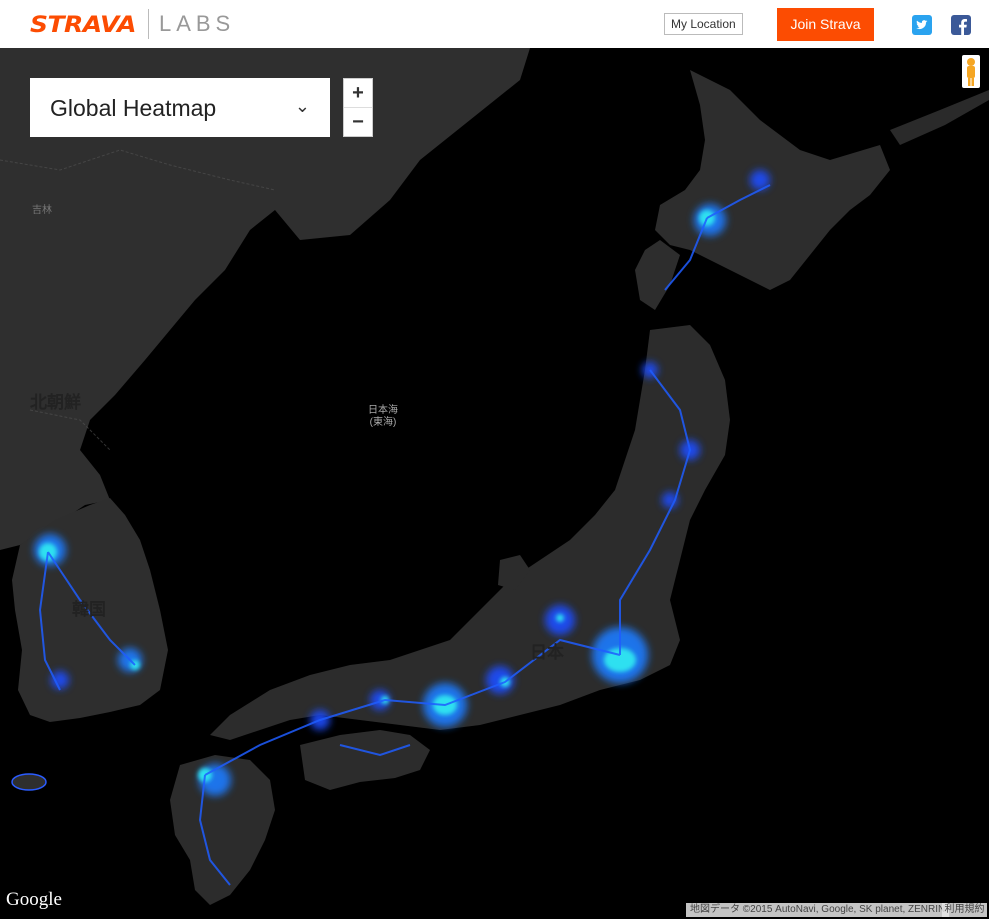 The height and width of the screenshot is (919, 989). I want to click on join-strava-button: Join Strava, so click(825, 24).